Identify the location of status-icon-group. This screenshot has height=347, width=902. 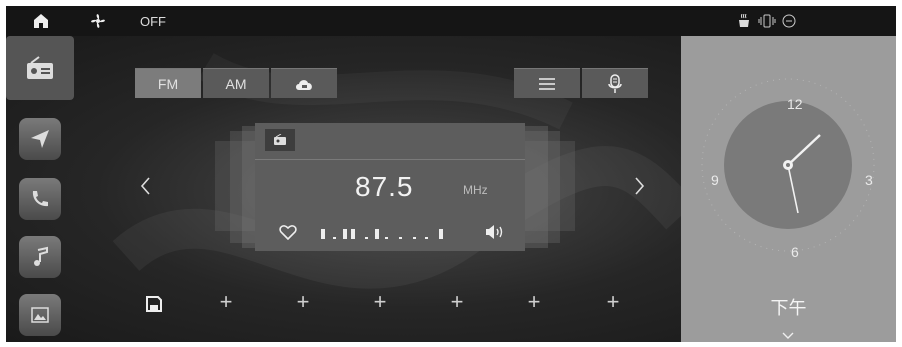
(766, 21).